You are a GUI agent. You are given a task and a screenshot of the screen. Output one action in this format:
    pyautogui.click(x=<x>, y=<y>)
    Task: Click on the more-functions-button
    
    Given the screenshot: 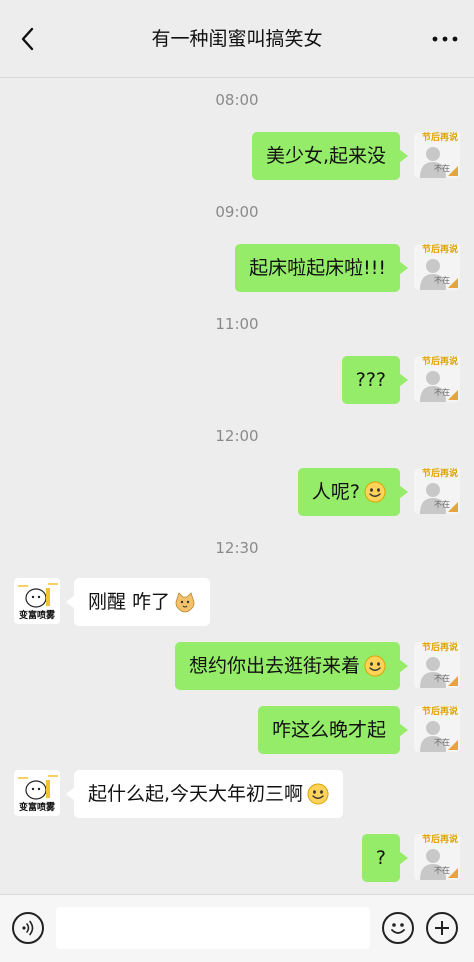 What is the action you would take?
    pyautogui.click(x=442, y=928)
    